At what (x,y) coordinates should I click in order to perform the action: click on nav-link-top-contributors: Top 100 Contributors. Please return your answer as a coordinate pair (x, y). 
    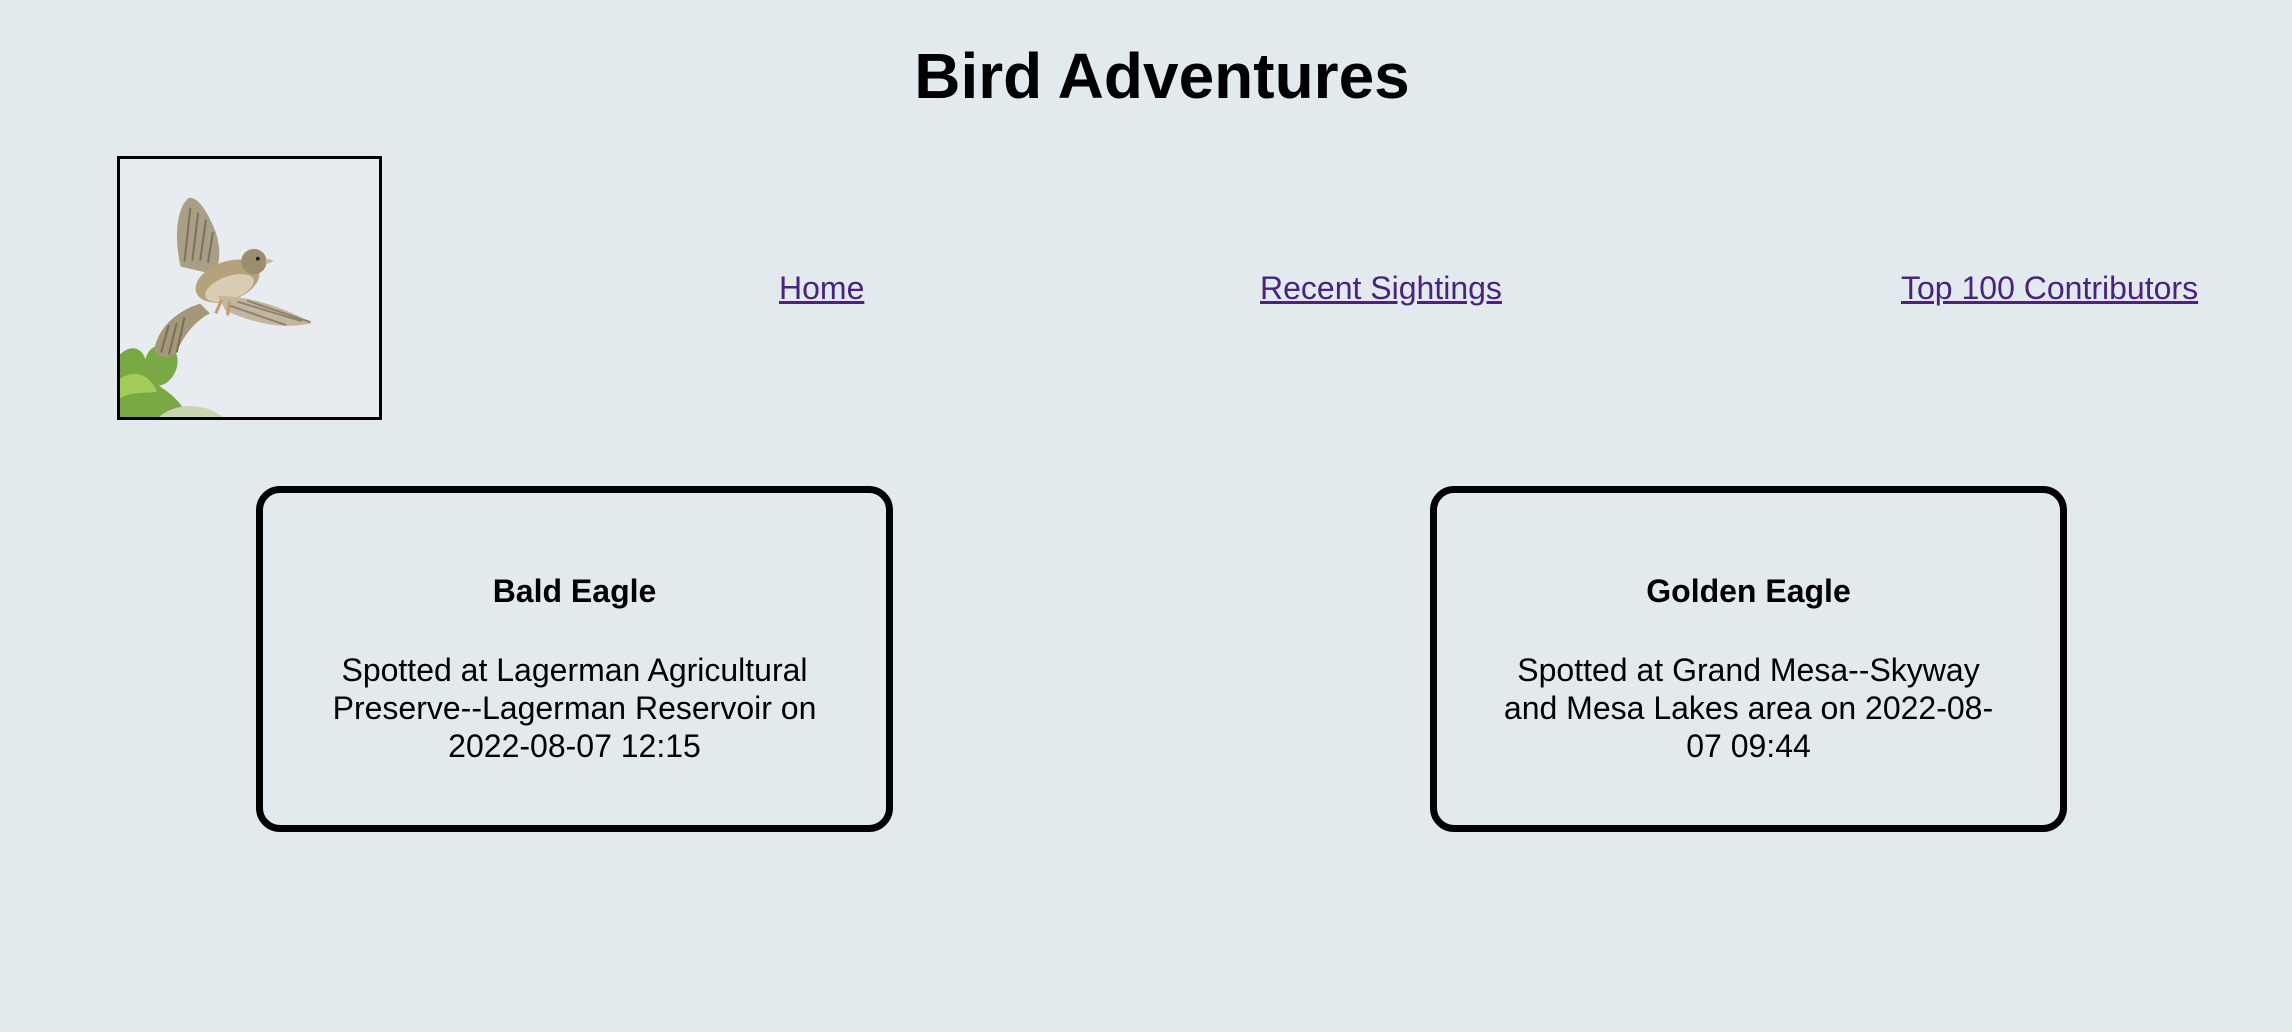
    Looking at the image, I should click on (2049, 288).